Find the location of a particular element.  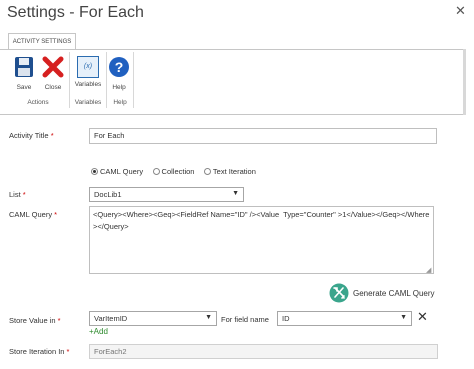

group-separator is located at coordinates (133, 80).